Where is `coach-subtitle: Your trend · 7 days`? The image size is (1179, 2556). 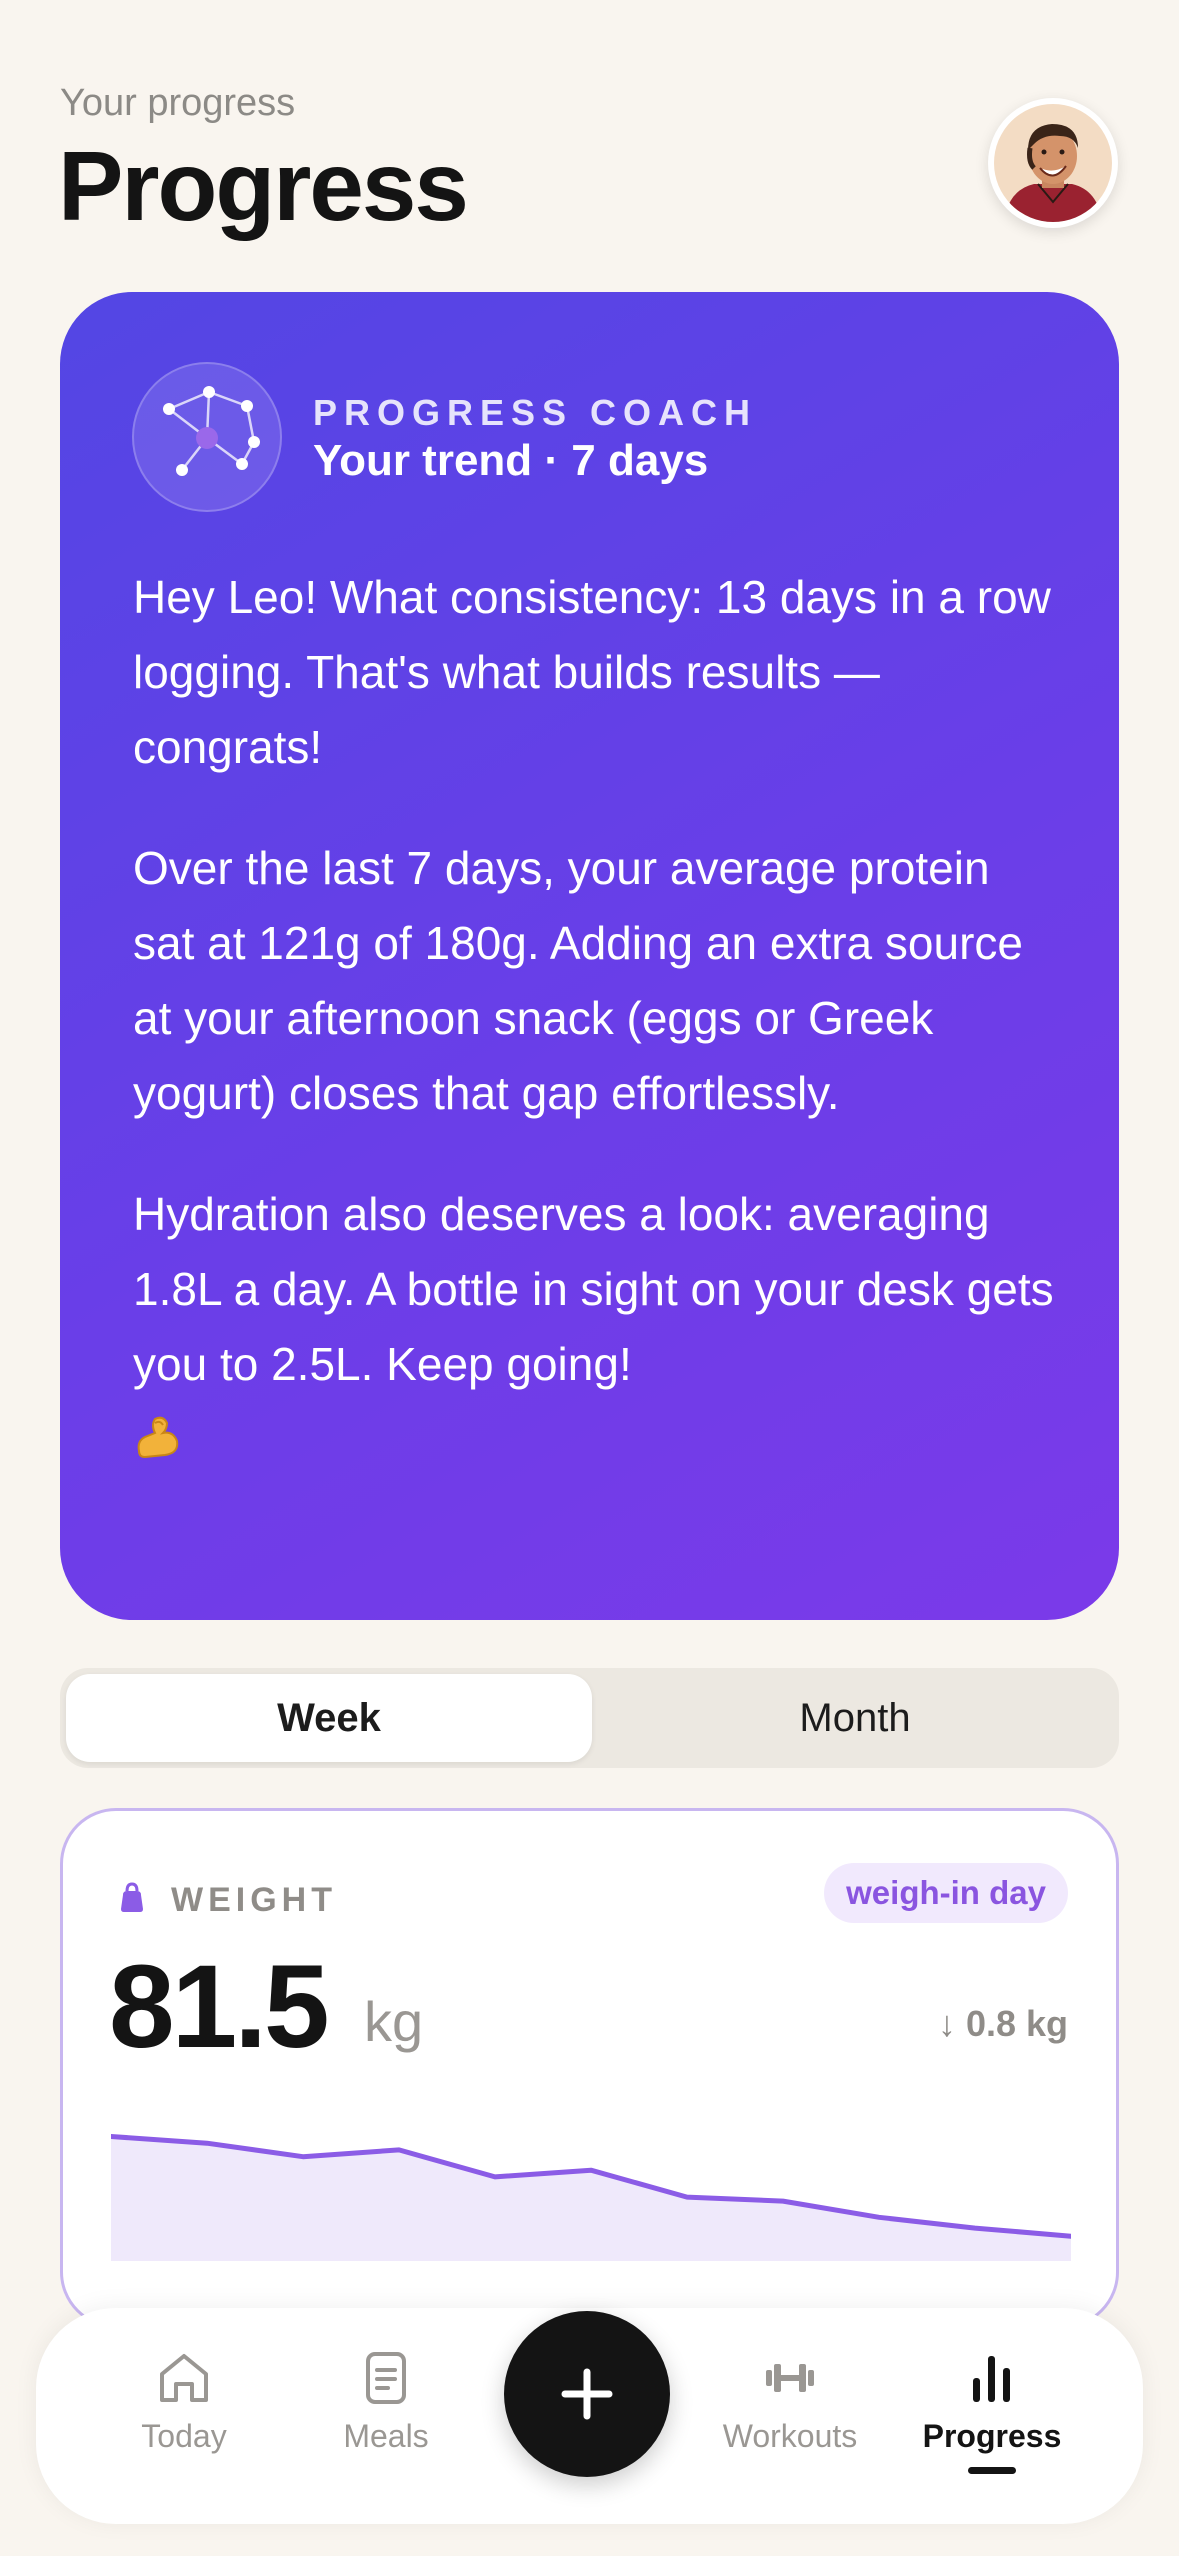 coach-subtitle: Your trend · 7 days is located at coordinates (511, 460).